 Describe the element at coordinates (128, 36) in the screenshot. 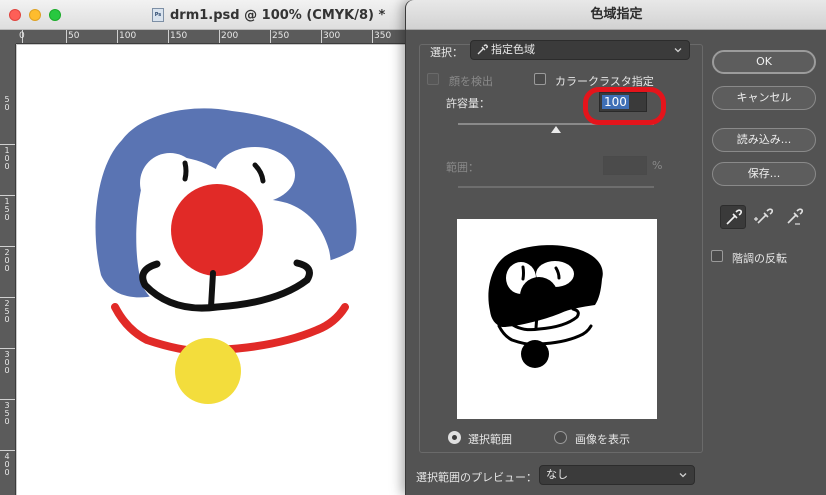

I see `ruler-label: 100` at that location.